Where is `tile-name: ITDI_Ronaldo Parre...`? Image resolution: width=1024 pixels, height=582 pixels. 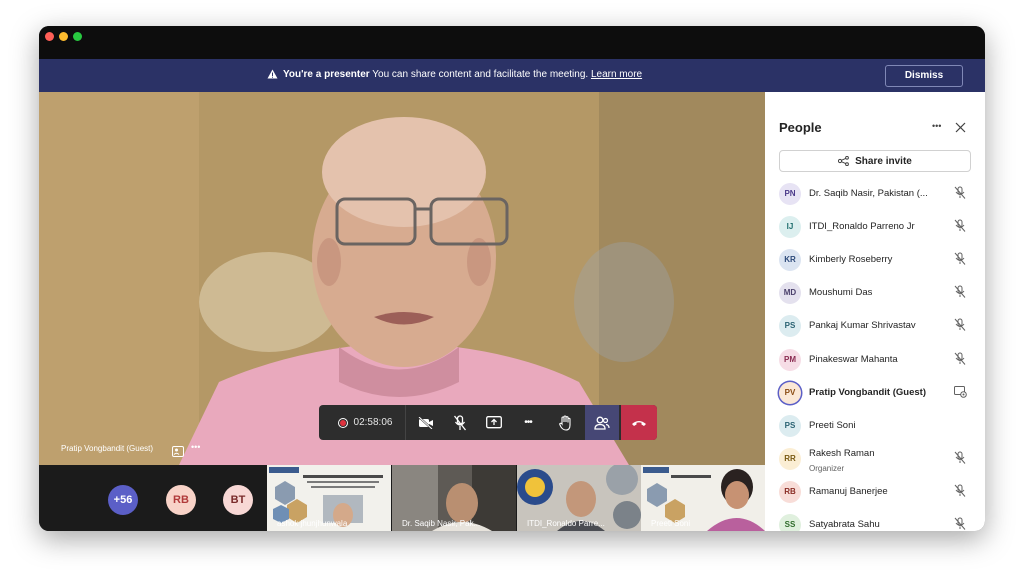 tile-name: ITDI_Ronaldo Parre... is located at coordinates (566, 523).